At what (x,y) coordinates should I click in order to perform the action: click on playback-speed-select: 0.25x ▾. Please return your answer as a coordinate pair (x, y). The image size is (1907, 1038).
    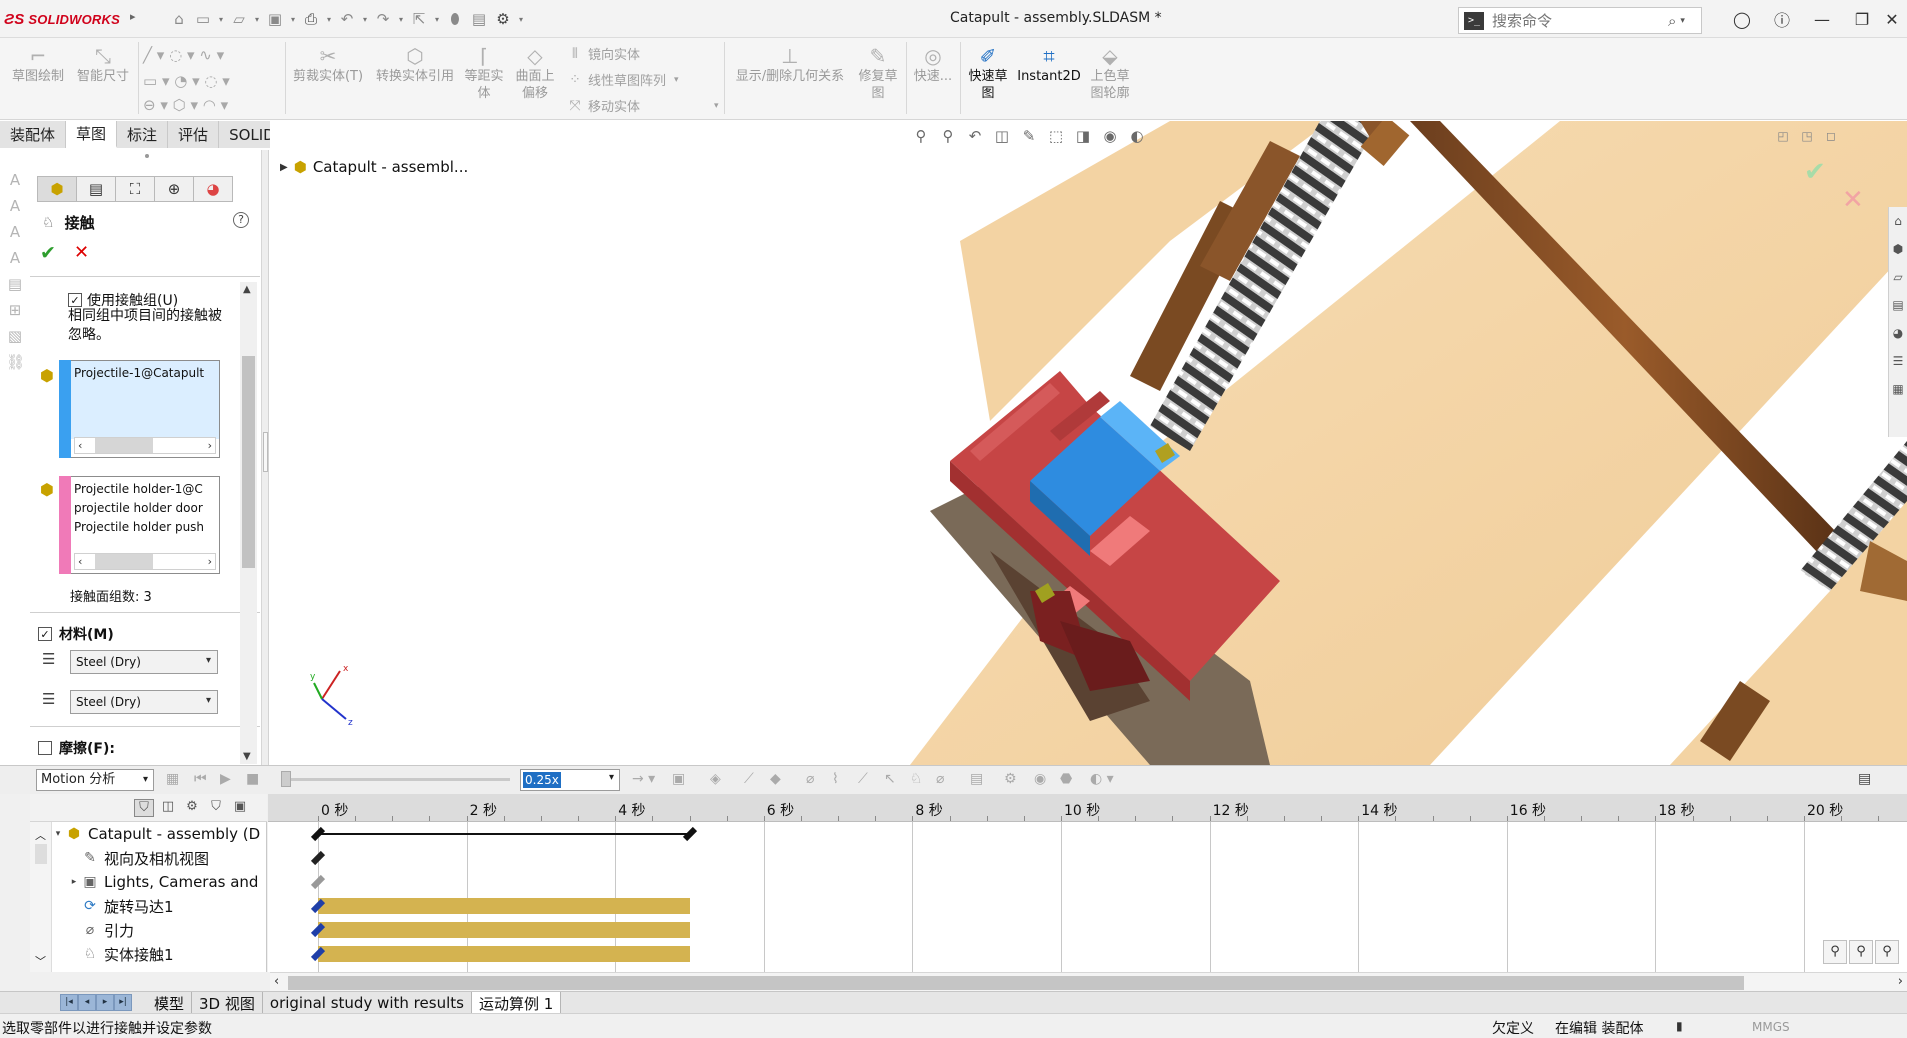
    Looking at the image, I should click on (570, 780).